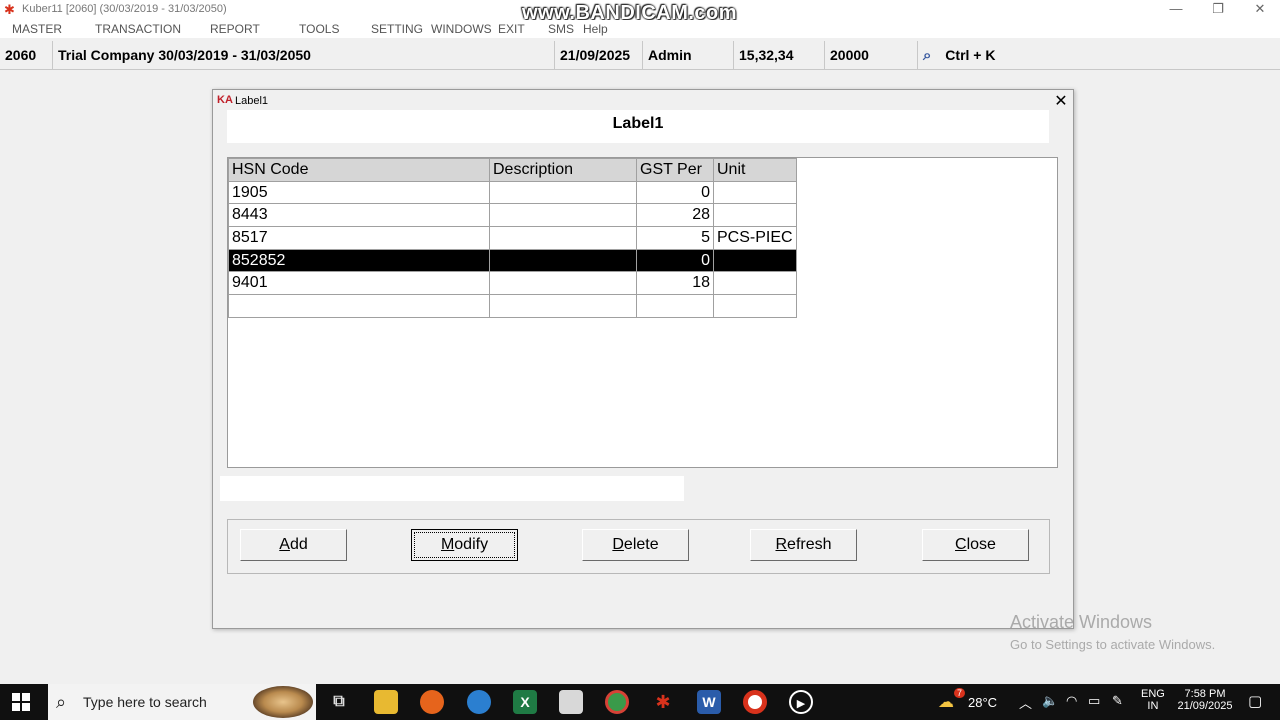 The image size is (1280, 720). I want to click on menu-transaction: TRANSACTION, so click(138, 29).